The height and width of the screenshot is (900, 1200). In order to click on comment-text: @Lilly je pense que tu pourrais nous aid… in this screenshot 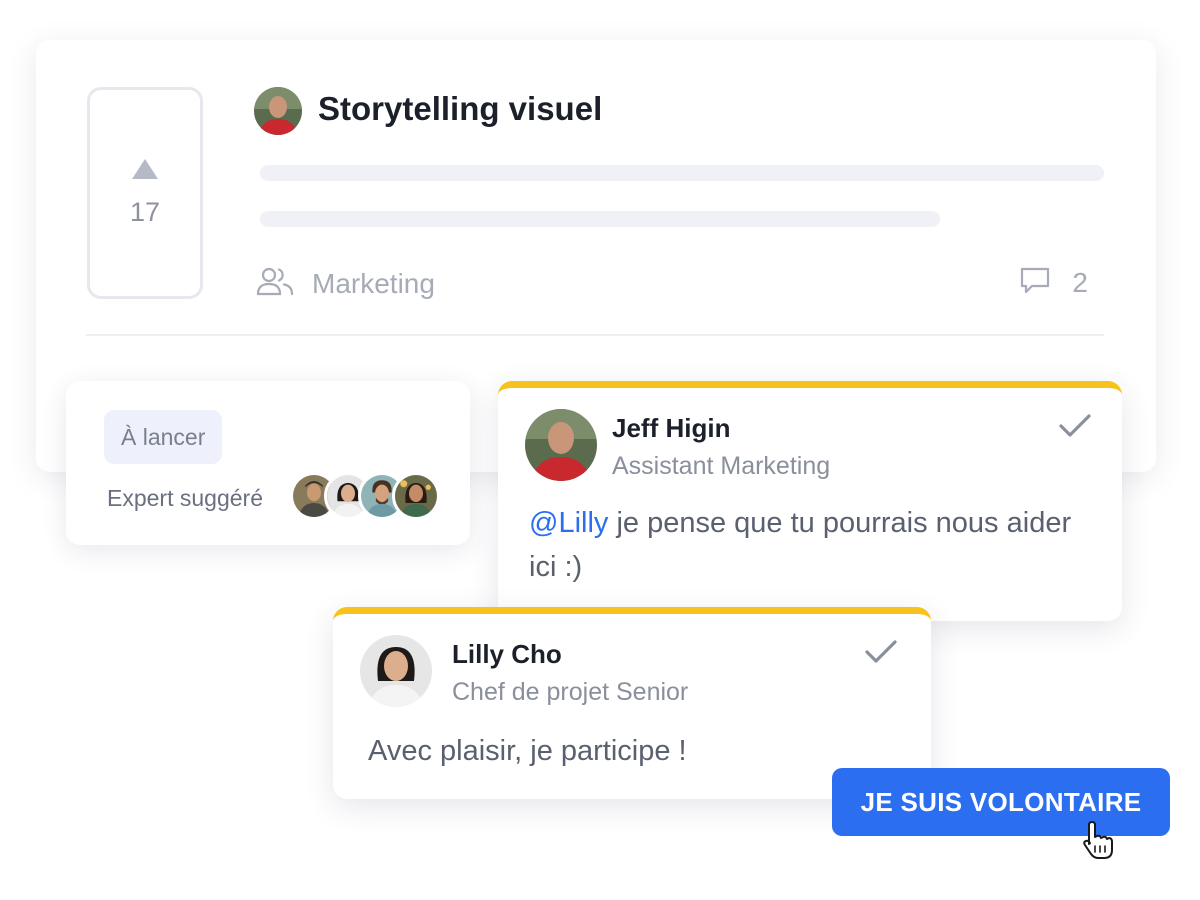, I will do `click(809, 545)`.